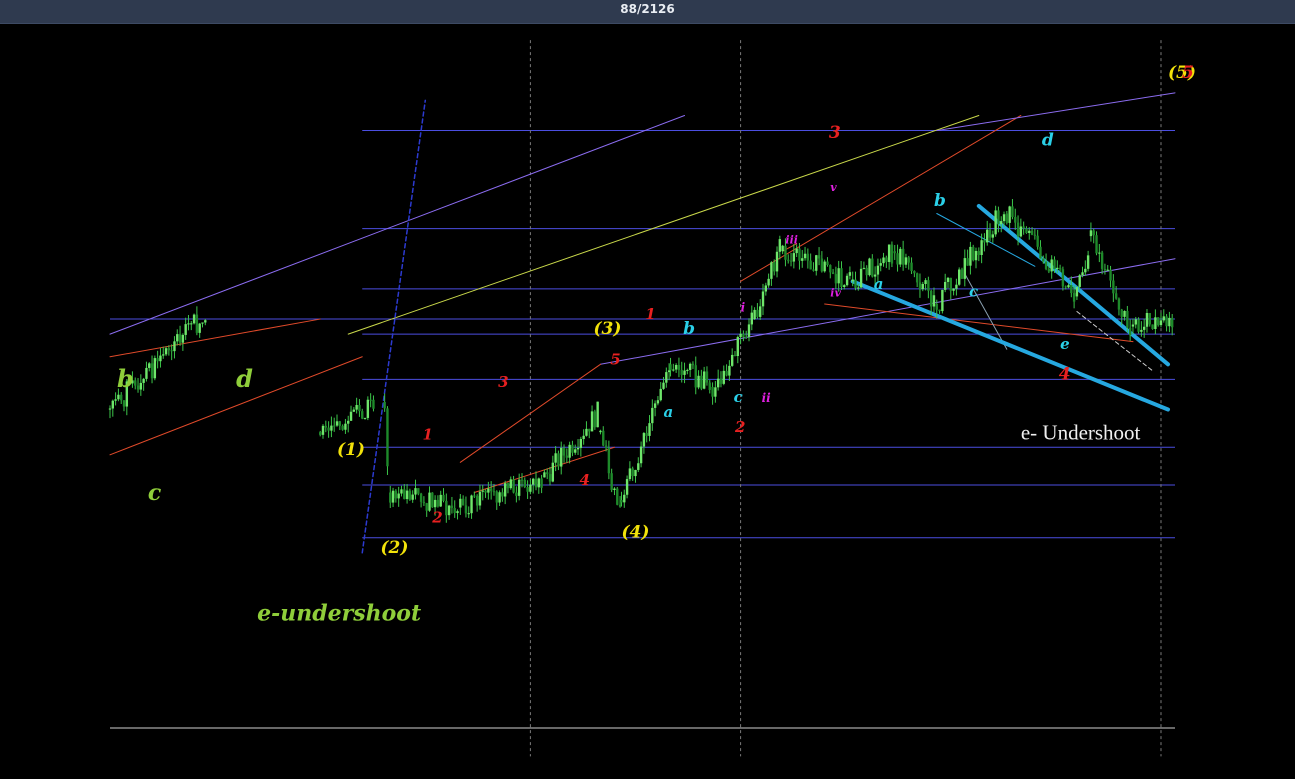 The width and height of the screenshot is (1295, 779). Describe the element at coordinates (833, 187) in the screenshot. I see `wave-label: v` at that location.